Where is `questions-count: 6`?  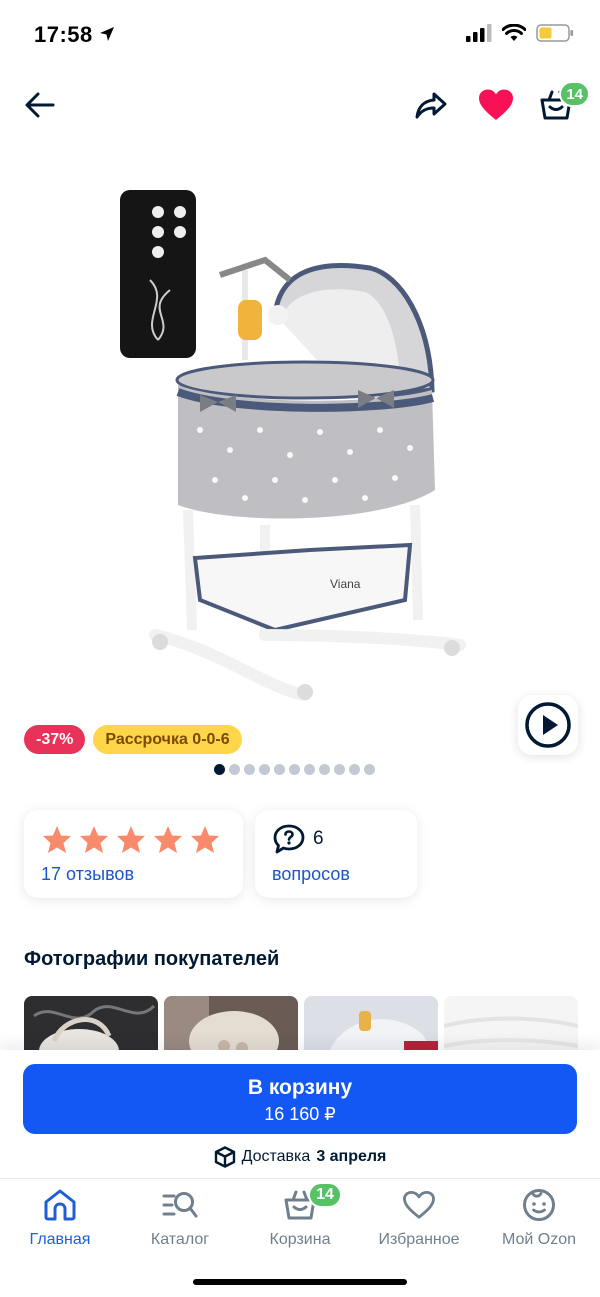 questions-count: 6 is located at coordinates (318, 838).